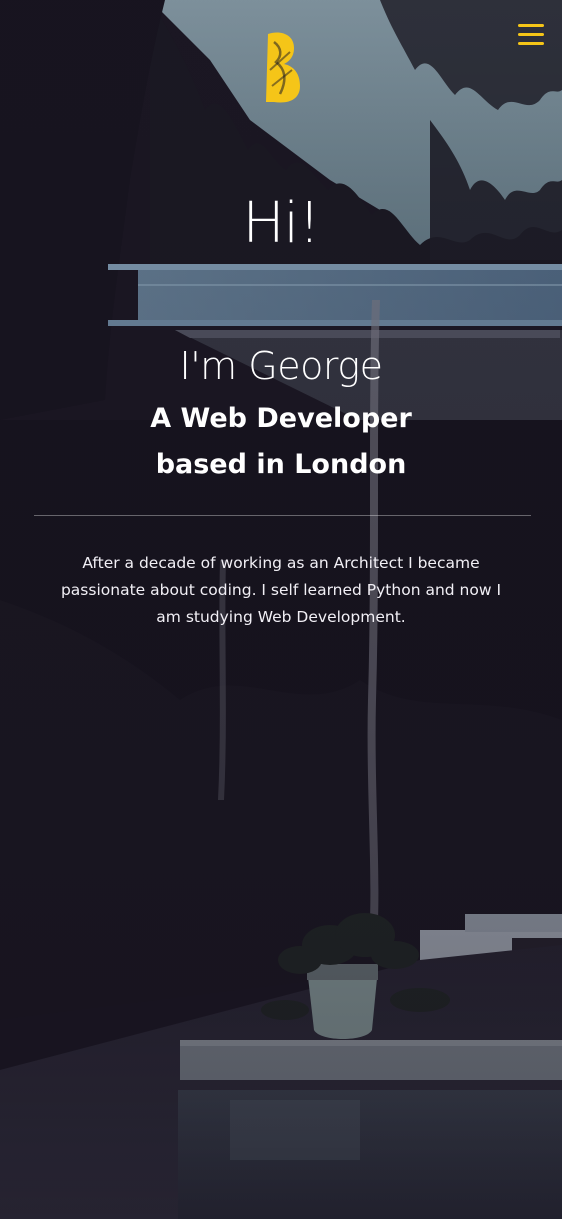 This screenshot has width=562, height=1219. I want to click on hero-name: I'm George, so click(281, 366).